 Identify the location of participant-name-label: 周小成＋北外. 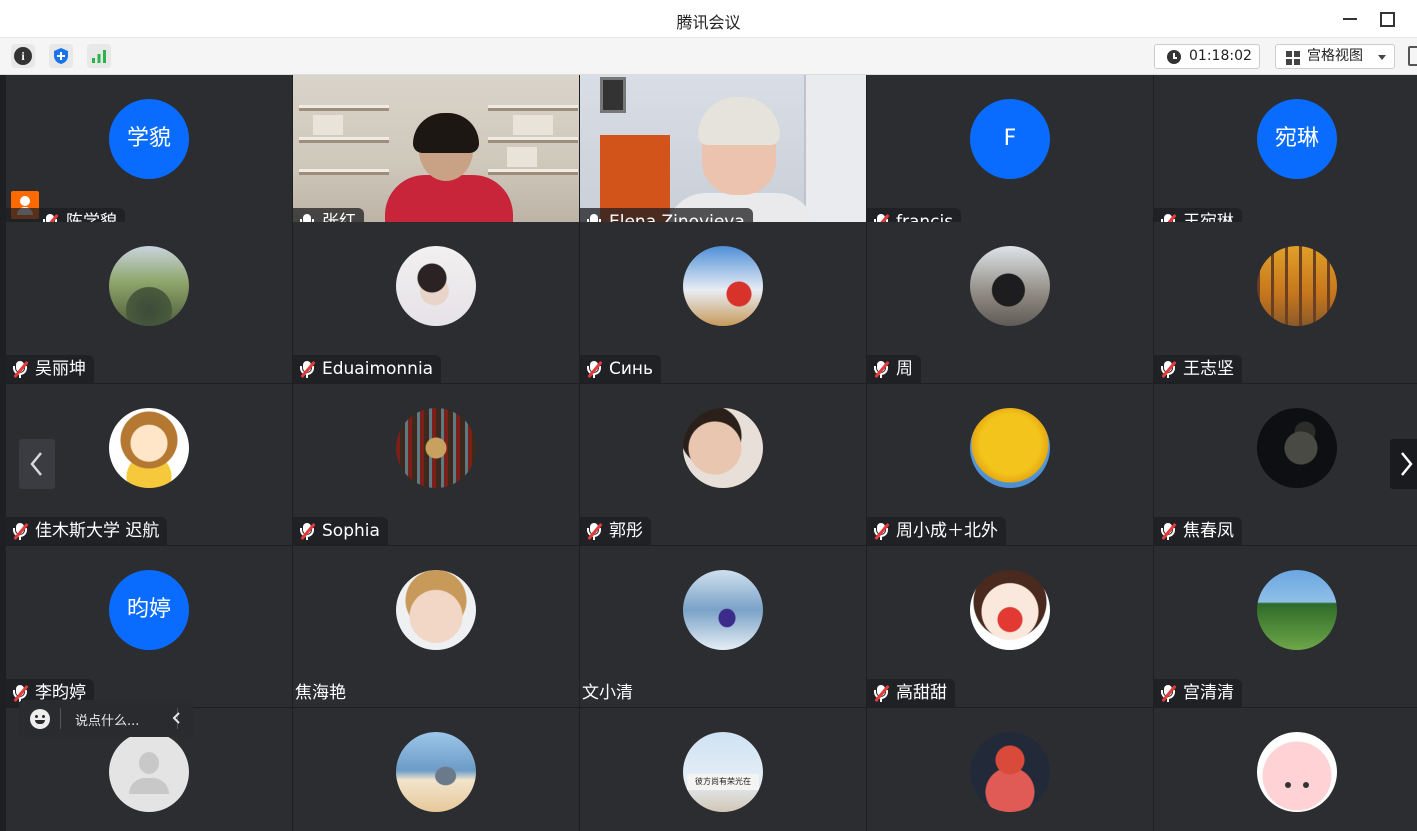
(936, 531).